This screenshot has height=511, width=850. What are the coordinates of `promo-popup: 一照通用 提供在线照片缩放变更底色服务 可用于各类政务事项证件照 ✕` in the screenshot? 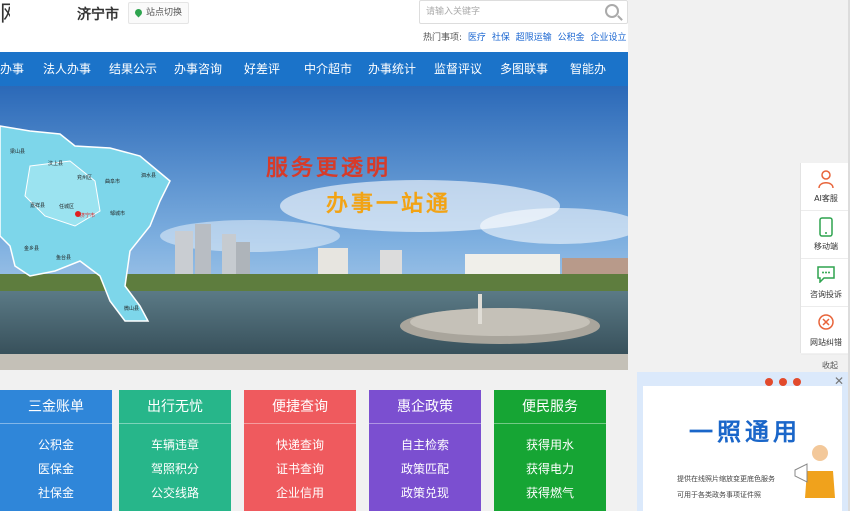 It's located at (742, 441).